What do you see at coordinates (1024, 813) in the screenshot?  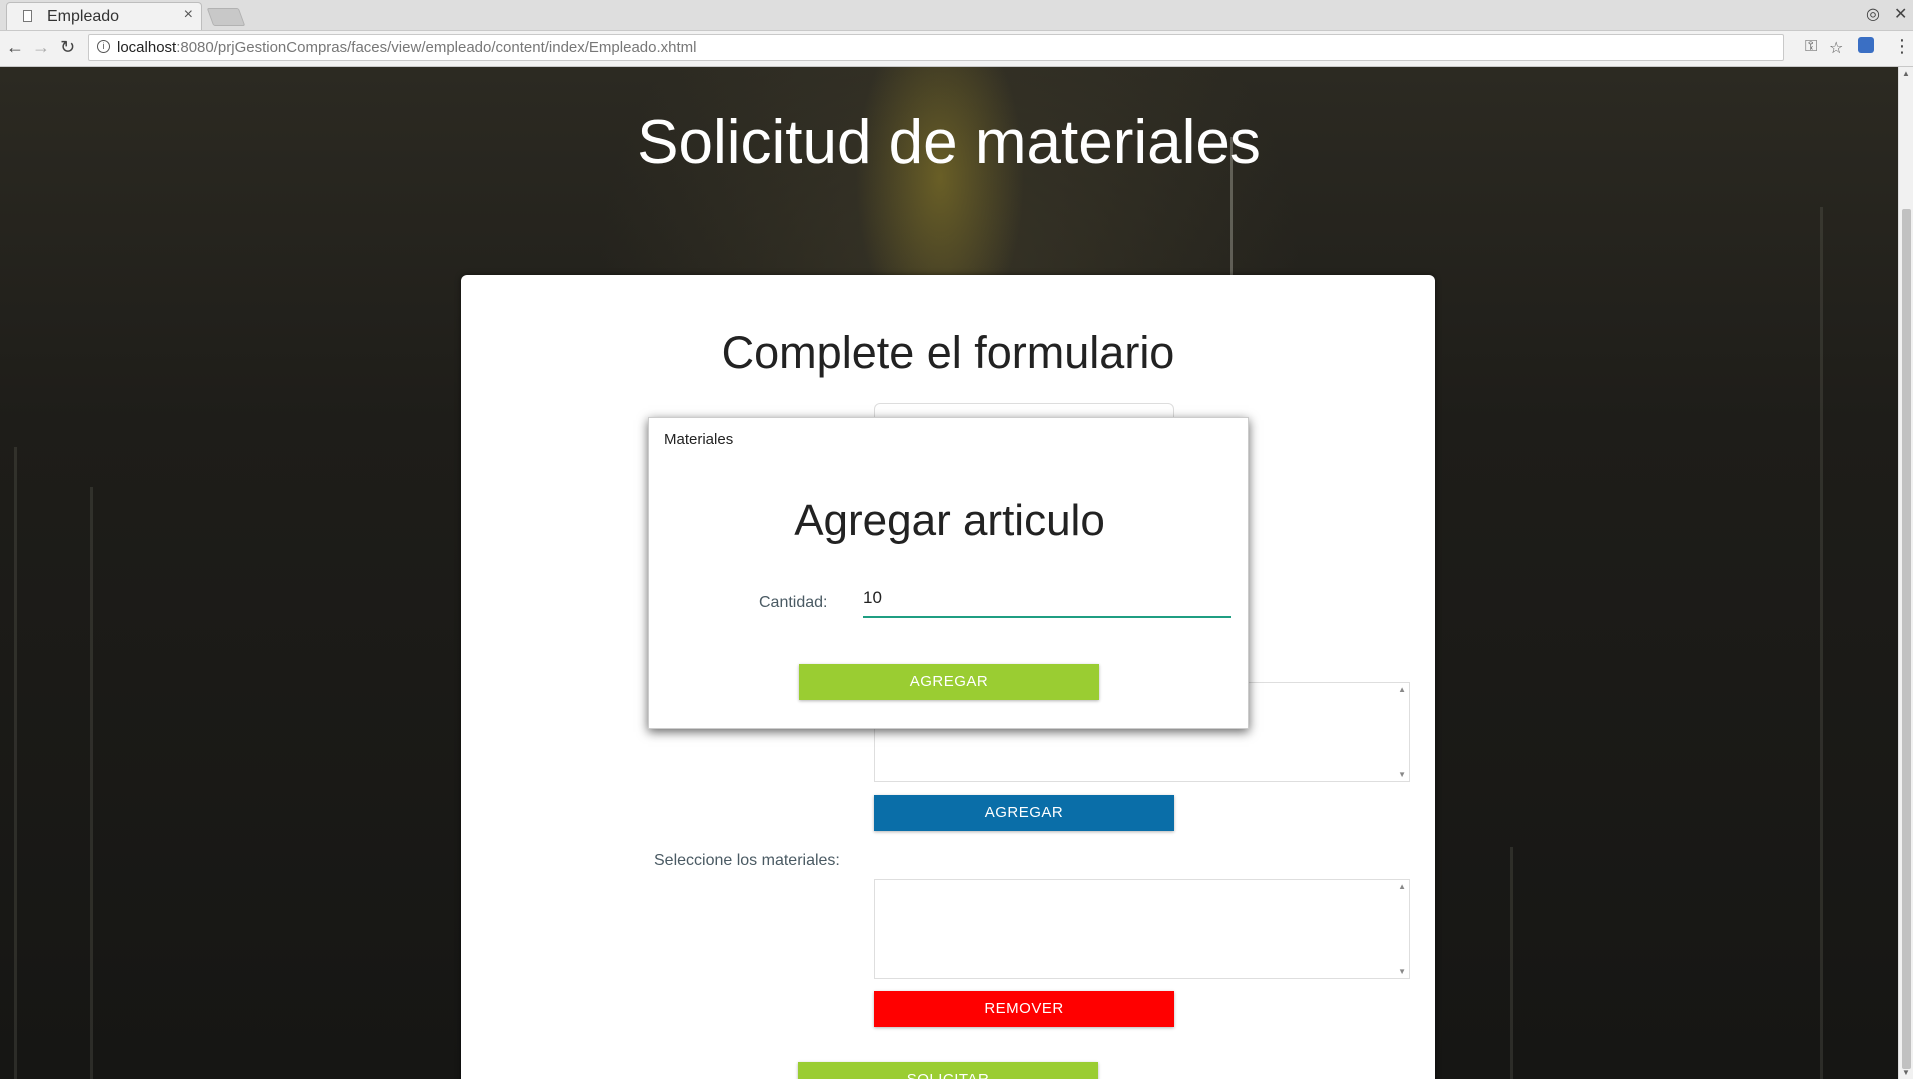 I see `add-material-button: AGREGAR` at bounding box center [1024, 813].